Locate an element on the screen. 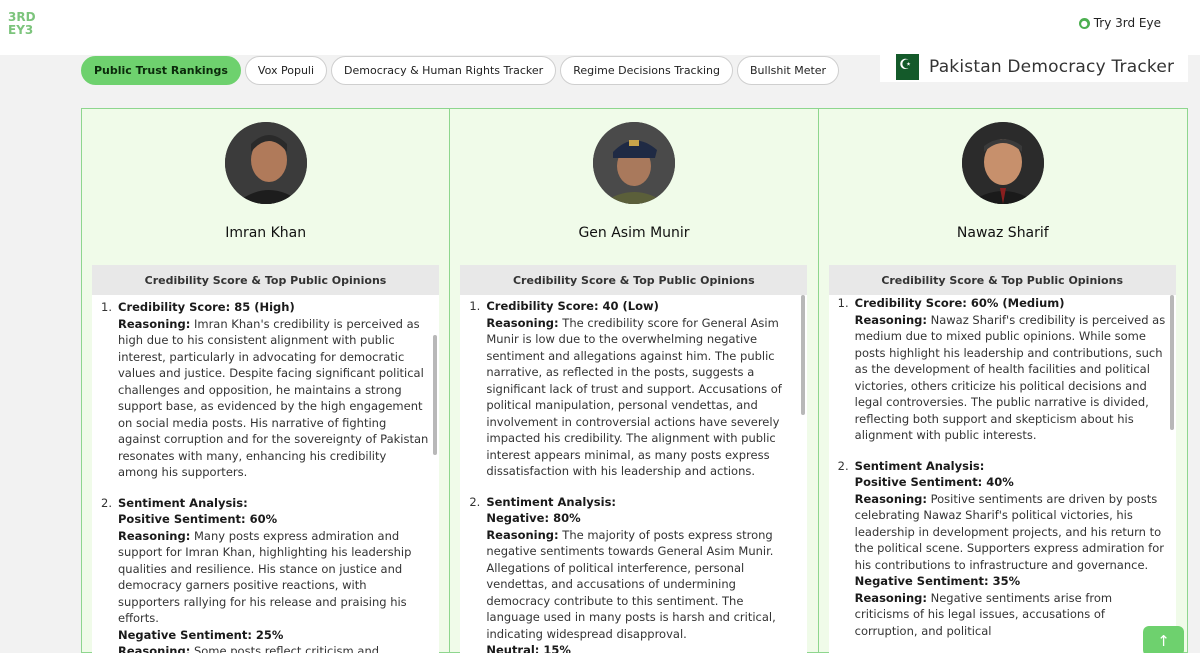  portrait-nawaz-sharif is located at coordinates (1002, 163).